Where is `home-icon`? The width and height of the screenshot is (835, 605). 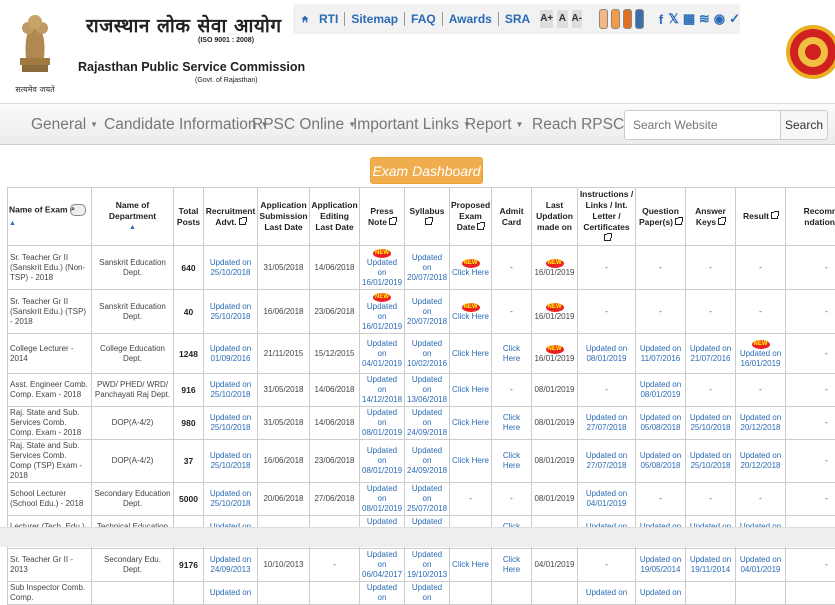 home-icon is located at coordinates (305, 19).